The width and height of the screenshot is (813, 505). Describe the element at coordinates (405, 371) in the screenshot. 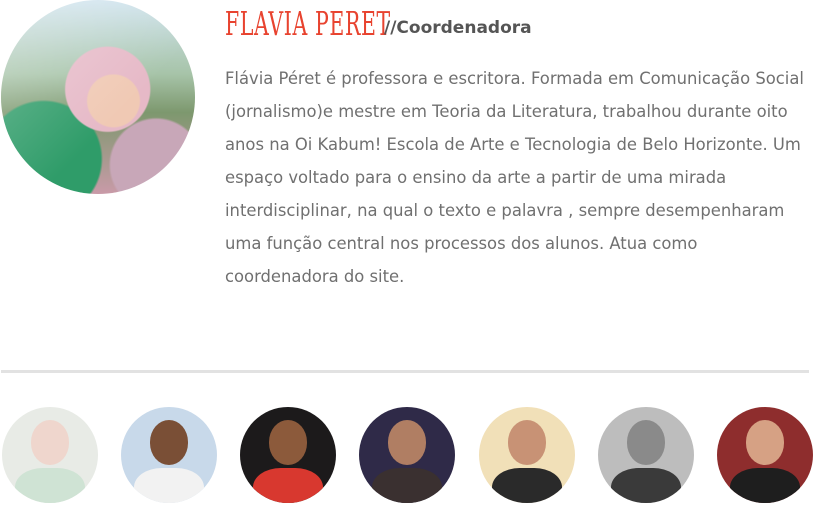

I see `section-divider` at that location.